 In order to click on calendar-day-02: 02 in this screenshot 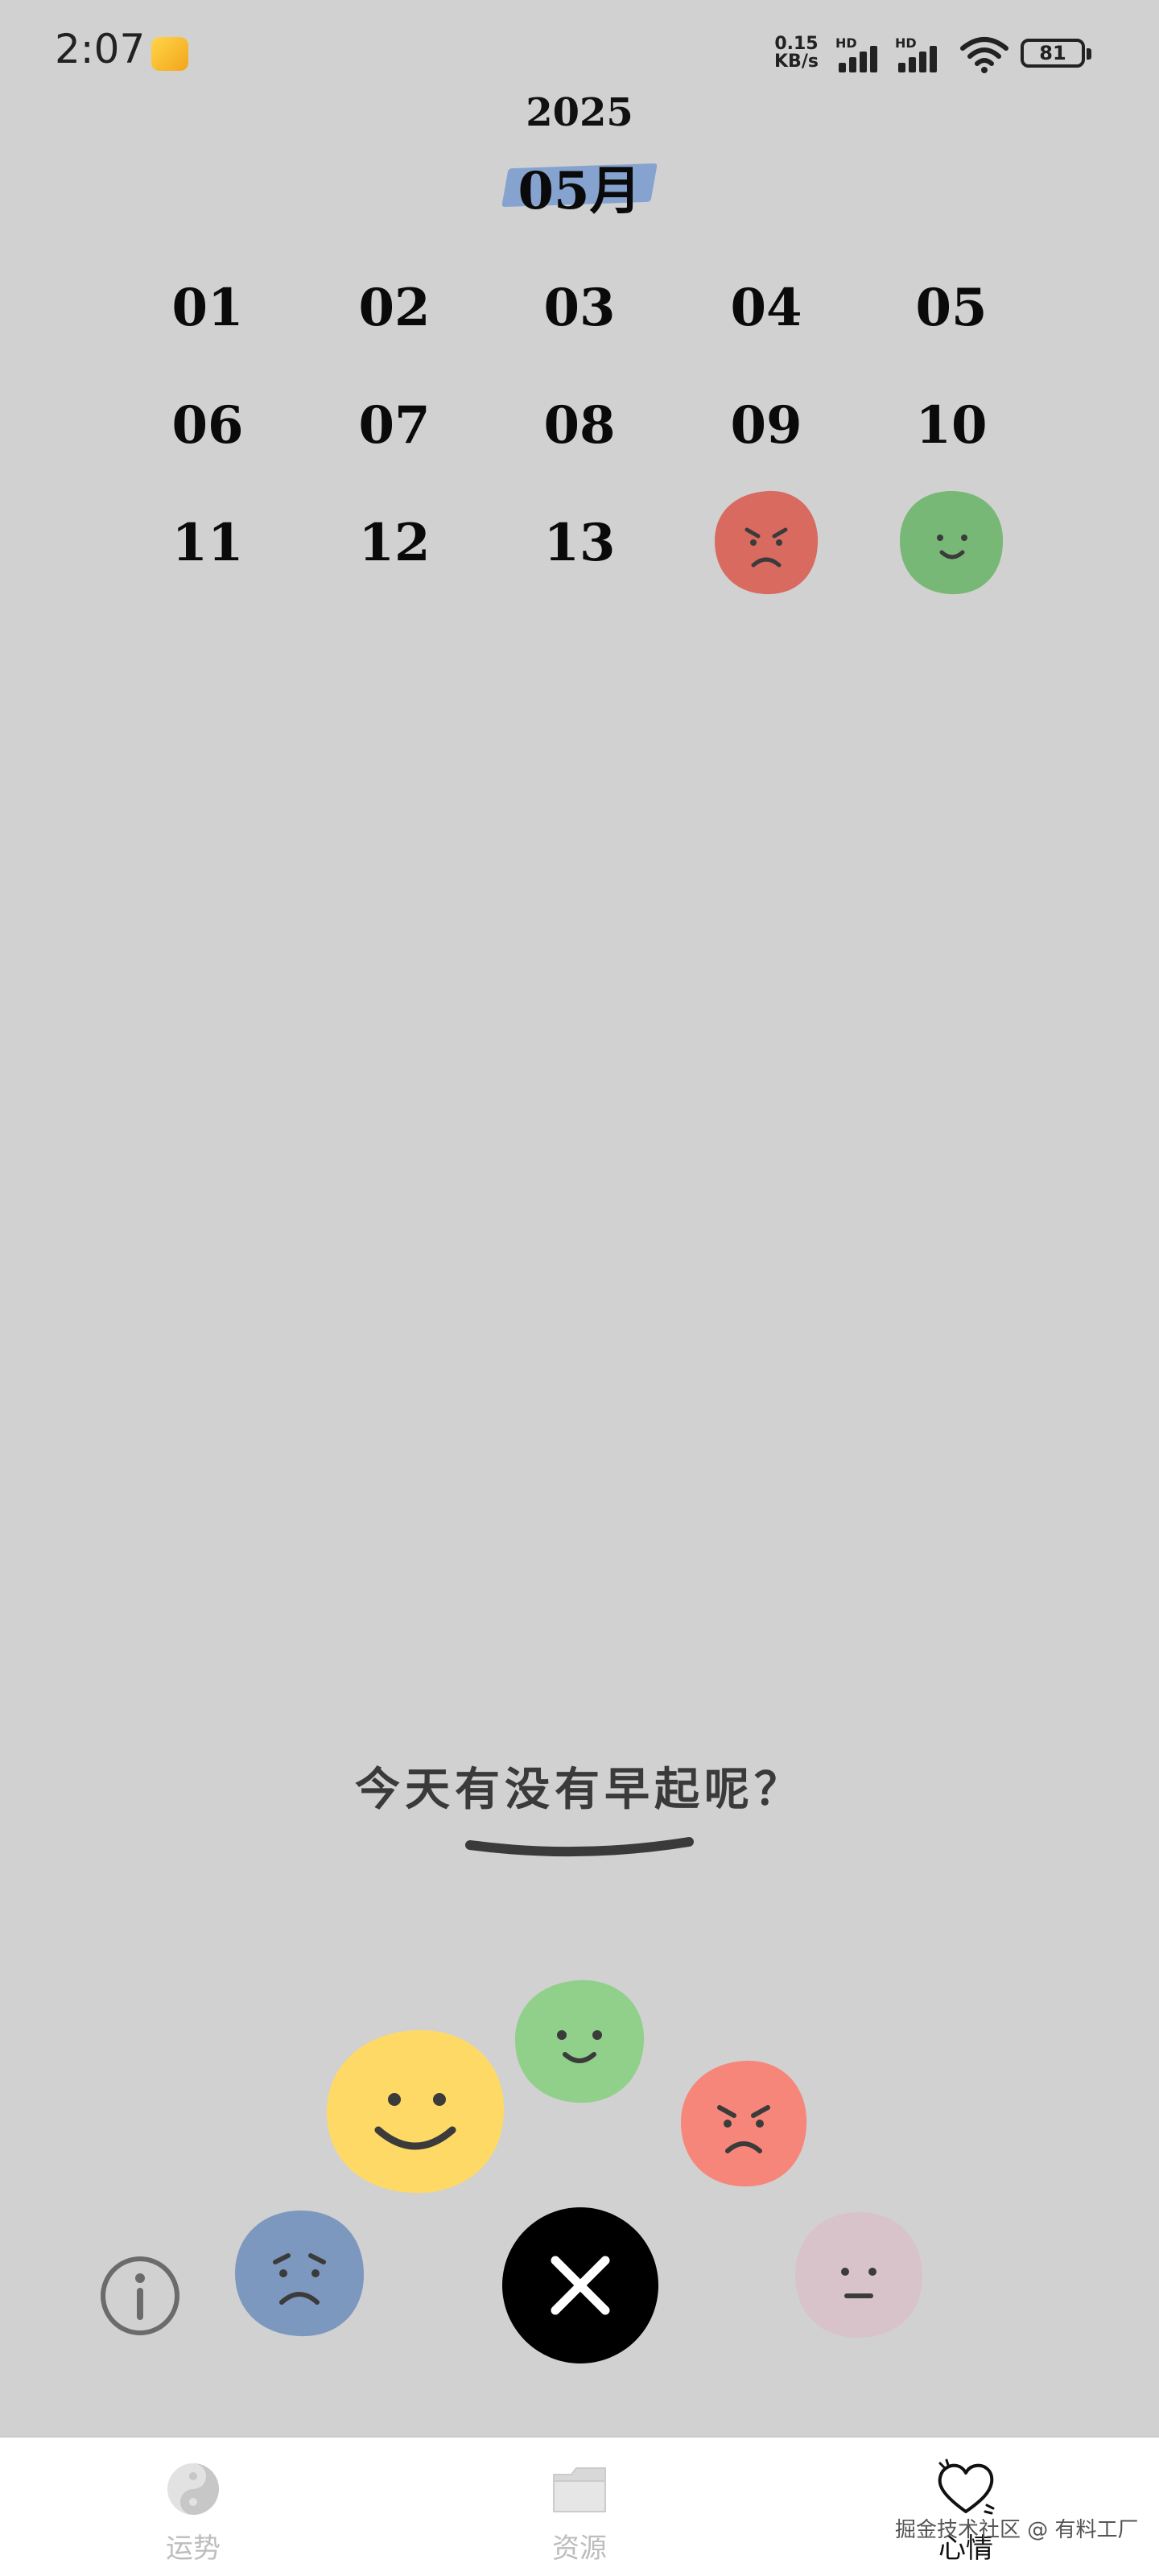, I will do `click(394, 307)`.